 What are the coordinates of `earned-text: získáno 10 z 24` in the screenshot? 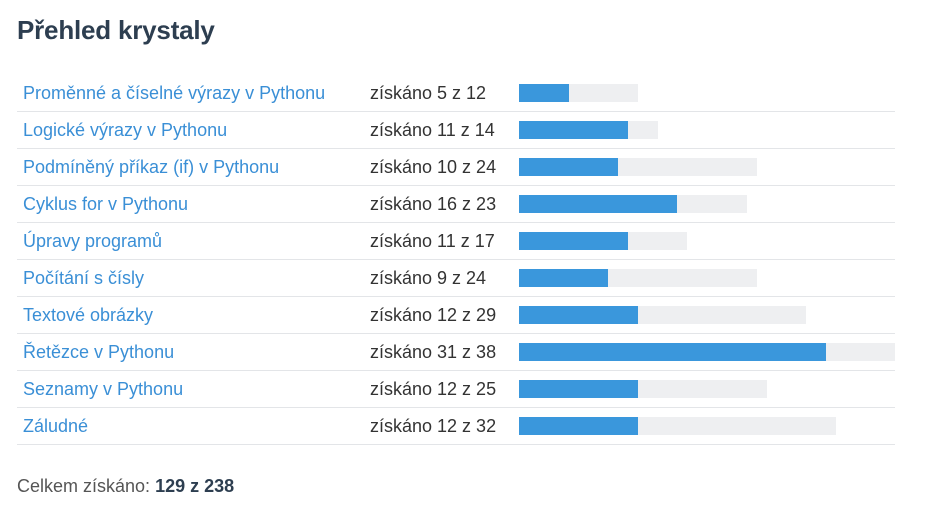 It's located at (441, 167).